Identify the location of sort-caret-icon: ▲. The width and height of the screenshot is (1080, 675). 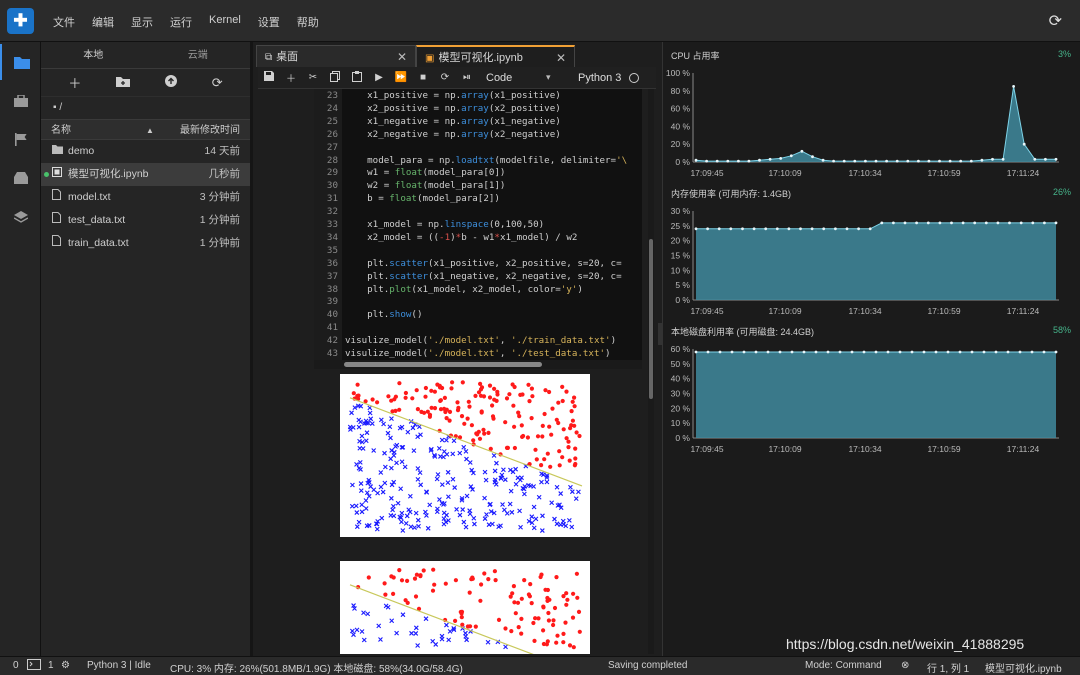
(158, 129).